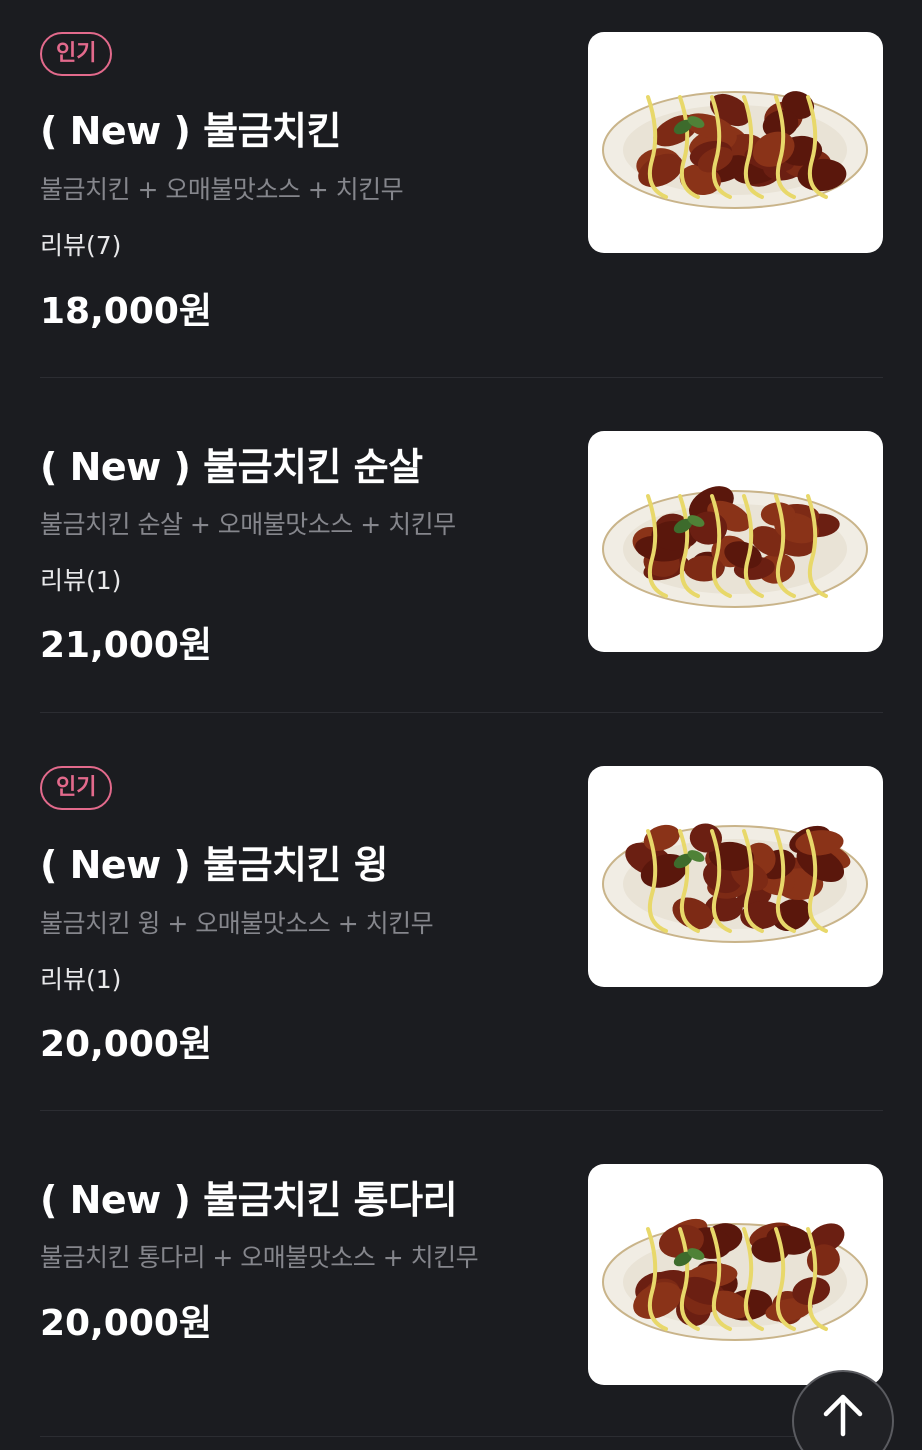 The image size is (922, 1450). I want to click on menu-item-name: ( New ) 불금치킨 순살, so click(231, 467).